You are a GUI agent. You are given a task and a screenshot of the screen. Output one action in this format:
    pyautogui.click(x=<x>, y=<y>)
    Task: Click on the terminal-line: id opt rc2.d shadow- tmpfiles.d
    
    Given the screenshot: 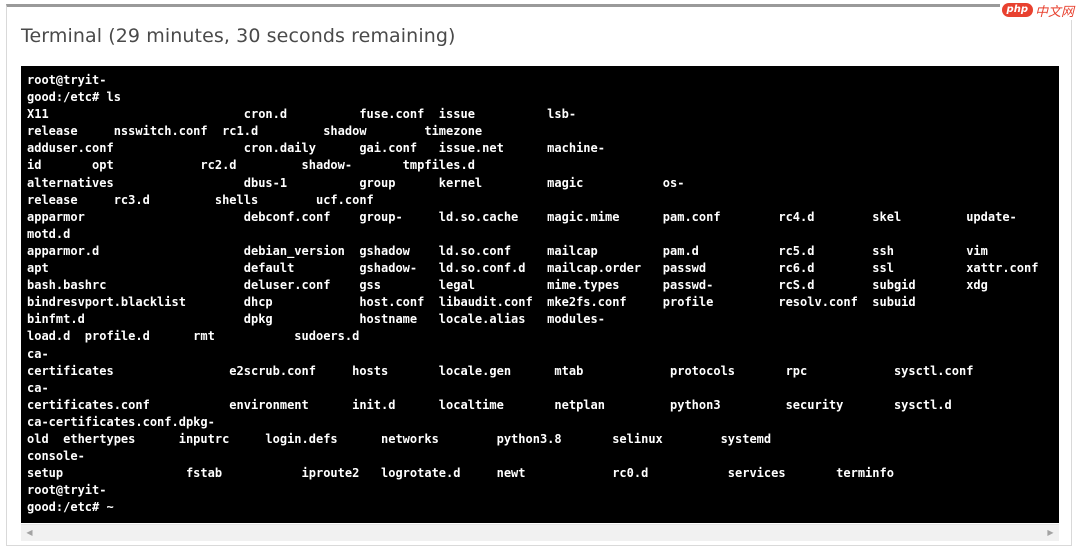 What is the action you would take?
    pyautogui.click(x=251, y=165)
    